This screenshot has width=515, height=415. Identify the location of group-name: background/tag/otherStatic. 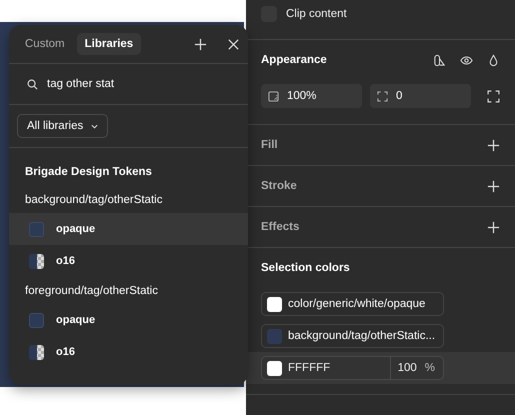
(94, 200).